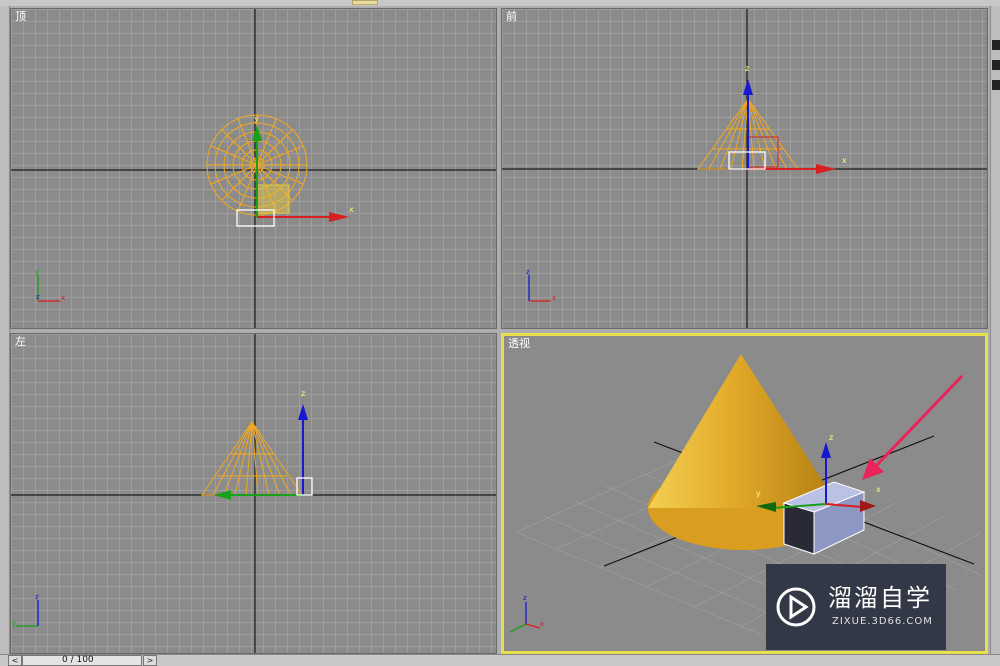  What do you see at coordinates (500, 660) in the screenshot?
I see `time-slider: < 0 / 100 >` at bounding box center [500, 660].